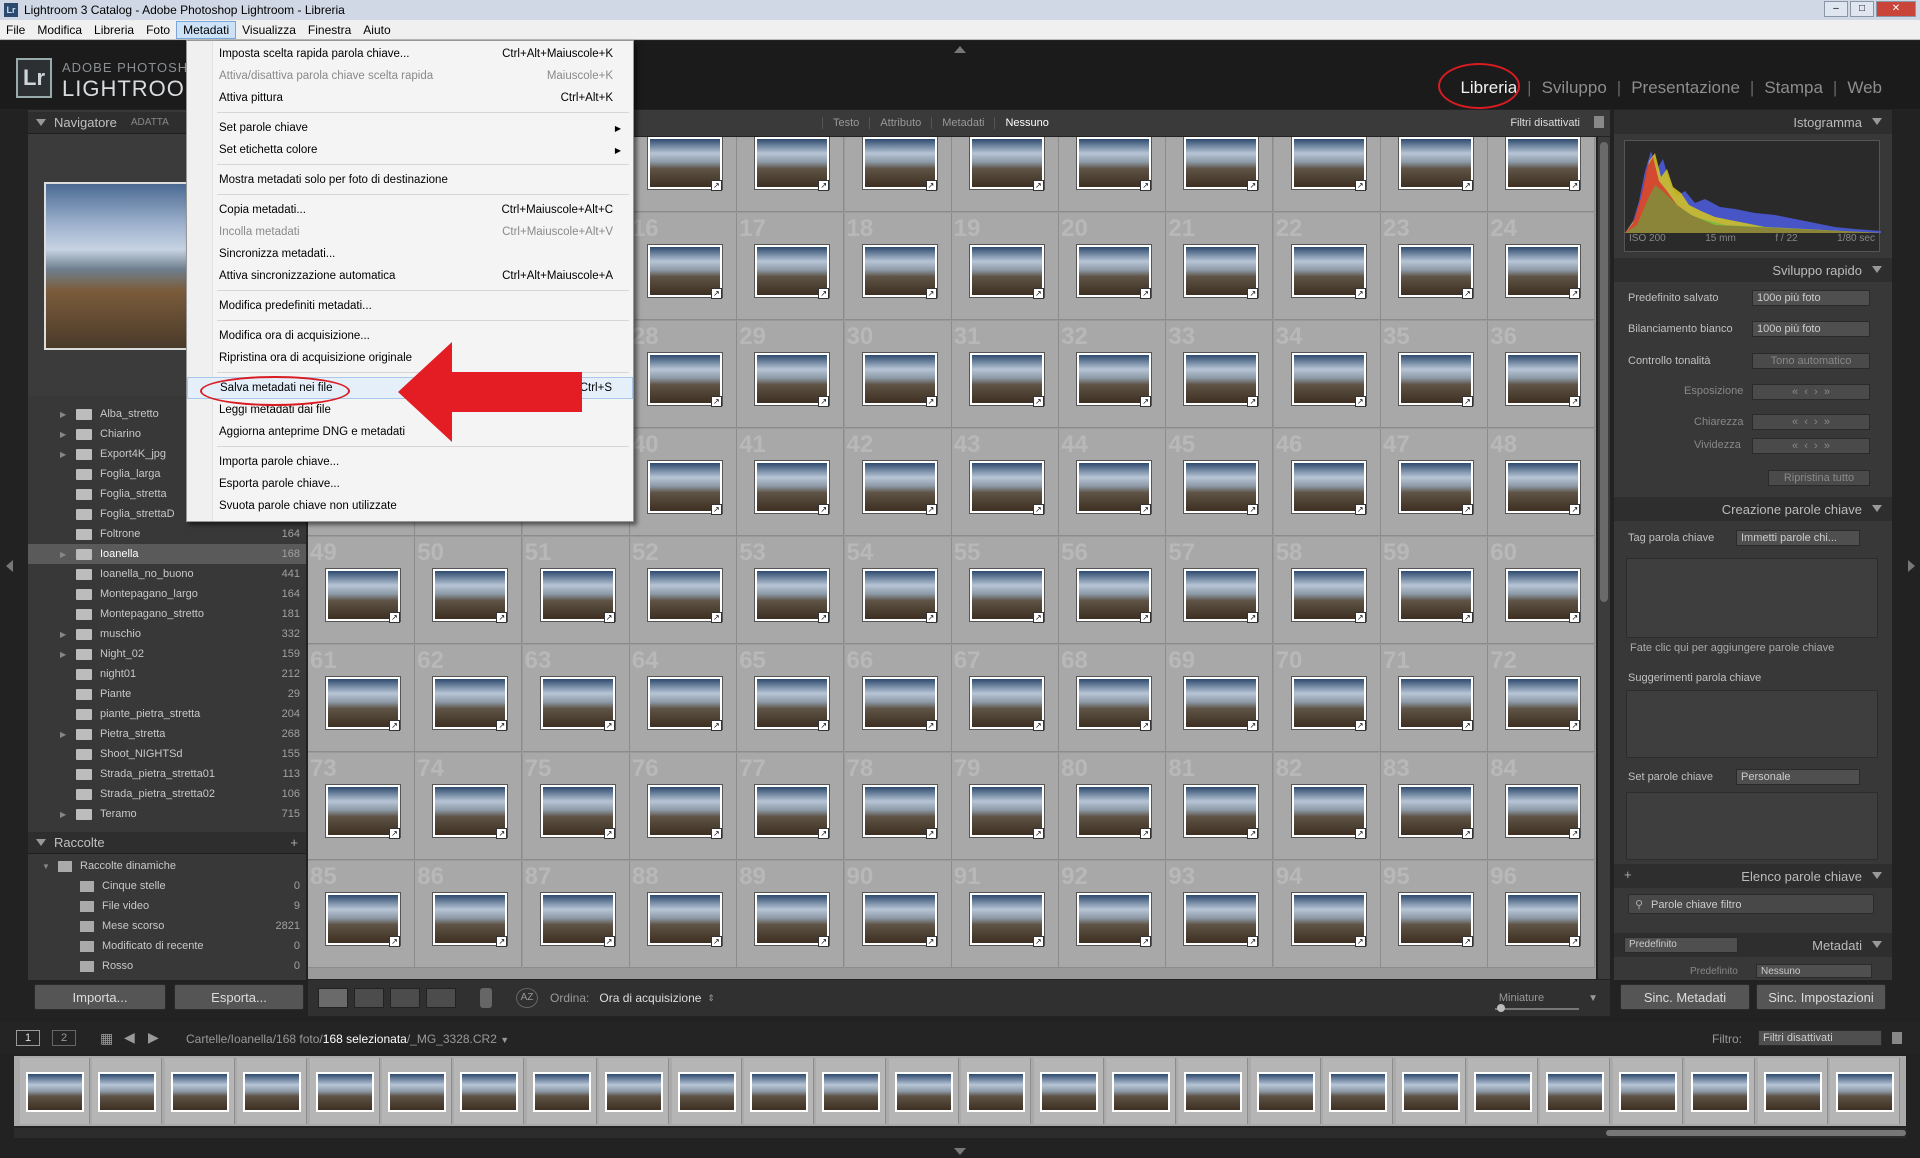  What do you see at coordinates (405, 998) in the screenshot?
I see `compare-view-icon` at bounding box center [405, 998].